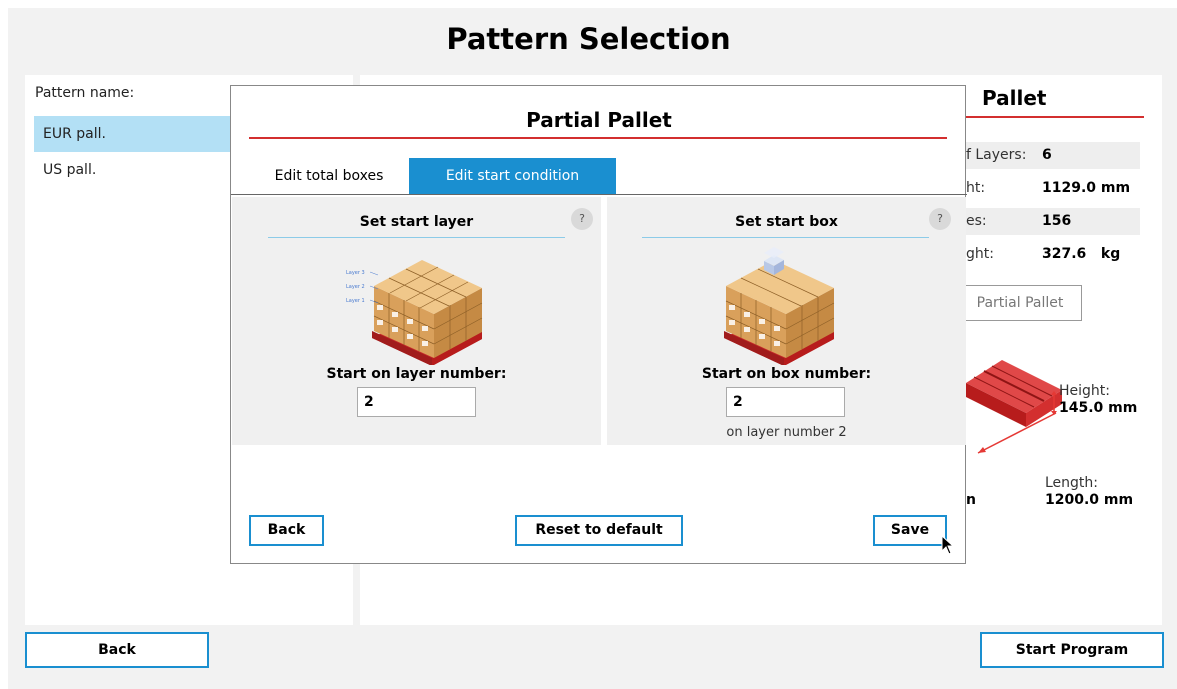 The height and width of the screenshot is (689, 1177). Describe the element at coordinates (286, 530) in the screenshot. I see `dialog-back-button: Back` at that location.